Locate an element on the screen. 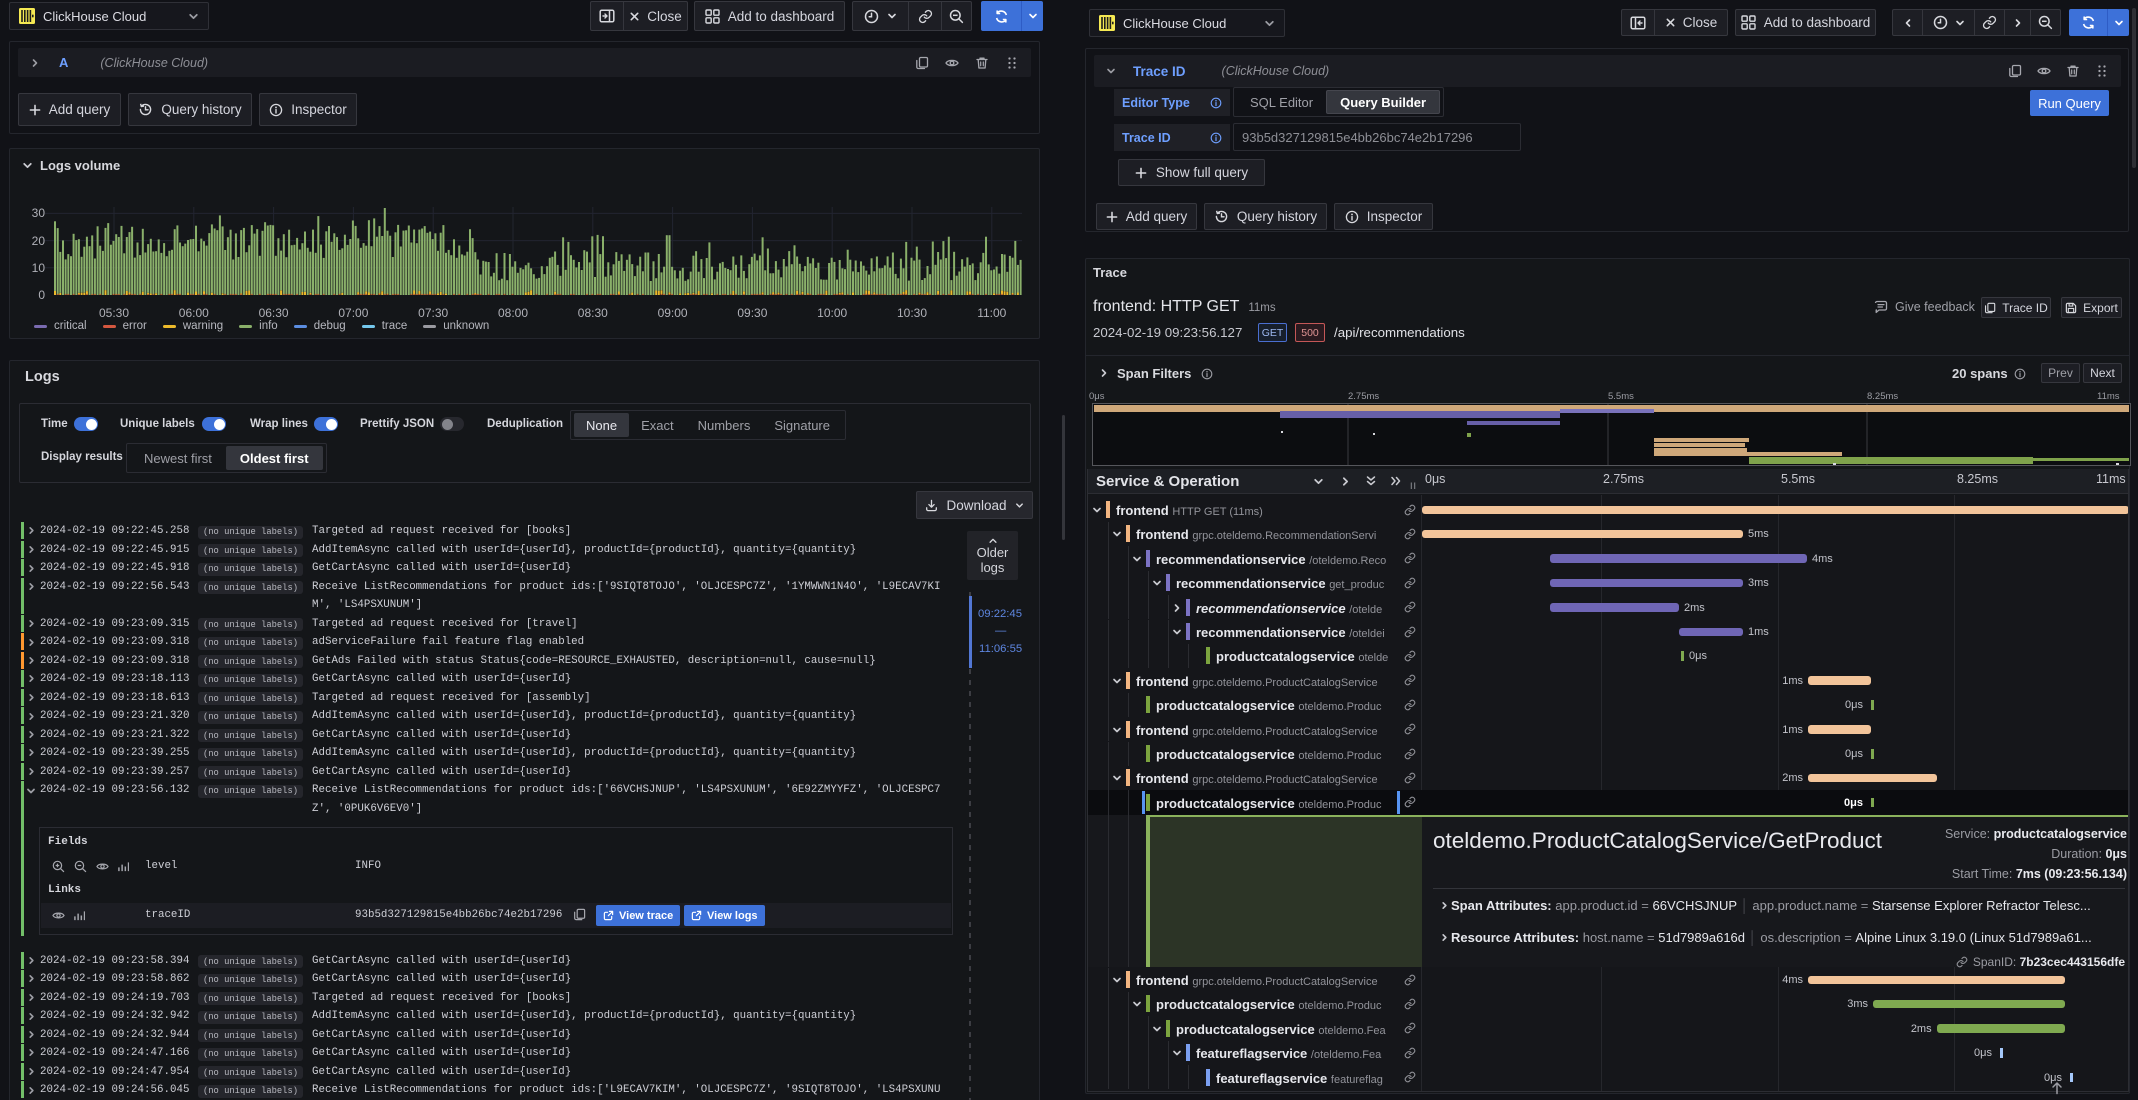 The image size is (2138, 1100). svg-text: 11:00 is located at coordinates (991, 313).